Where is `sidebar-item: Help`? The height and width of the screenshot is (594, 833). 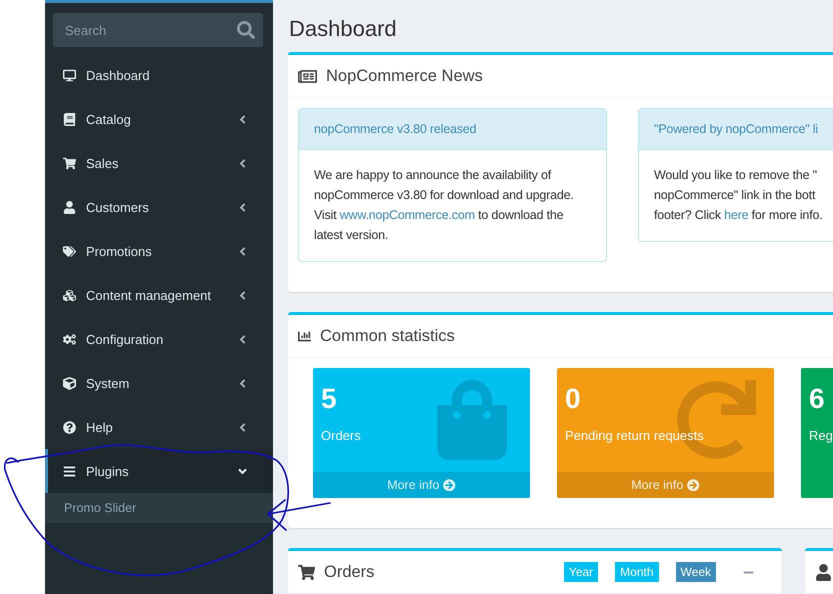
sidebar-item: Help is located at coordinates (159, 427).